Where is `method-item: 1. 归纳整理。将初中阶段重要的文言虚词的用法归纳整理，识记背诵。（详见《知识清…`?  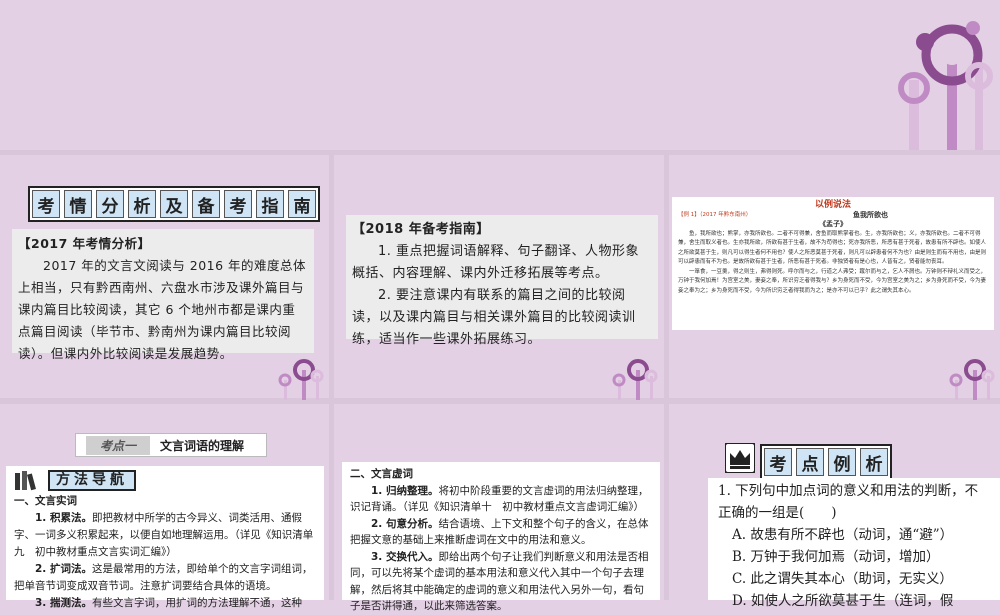 method-item: 1. 归纳整理。将初中阶段重要的文言虚词的用法归纳整理，识记背诵。（详见《知识清… is located at coordinates (501, 499).